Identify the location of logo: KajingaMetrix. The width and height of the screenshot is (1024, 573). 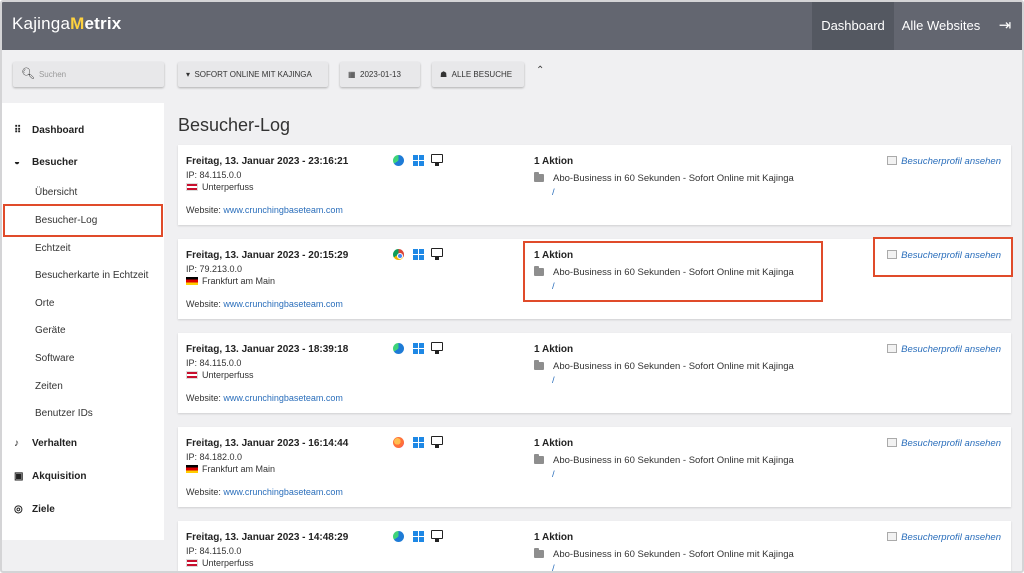
(66, 24).